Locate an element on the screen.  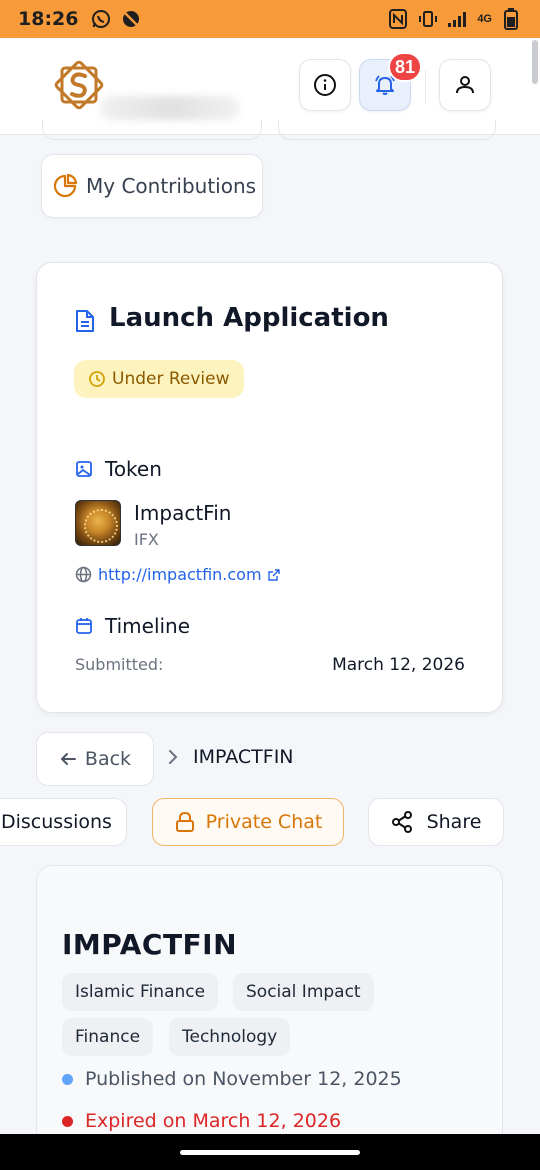
whatsapp-icon is located at coordinates (101, 19).